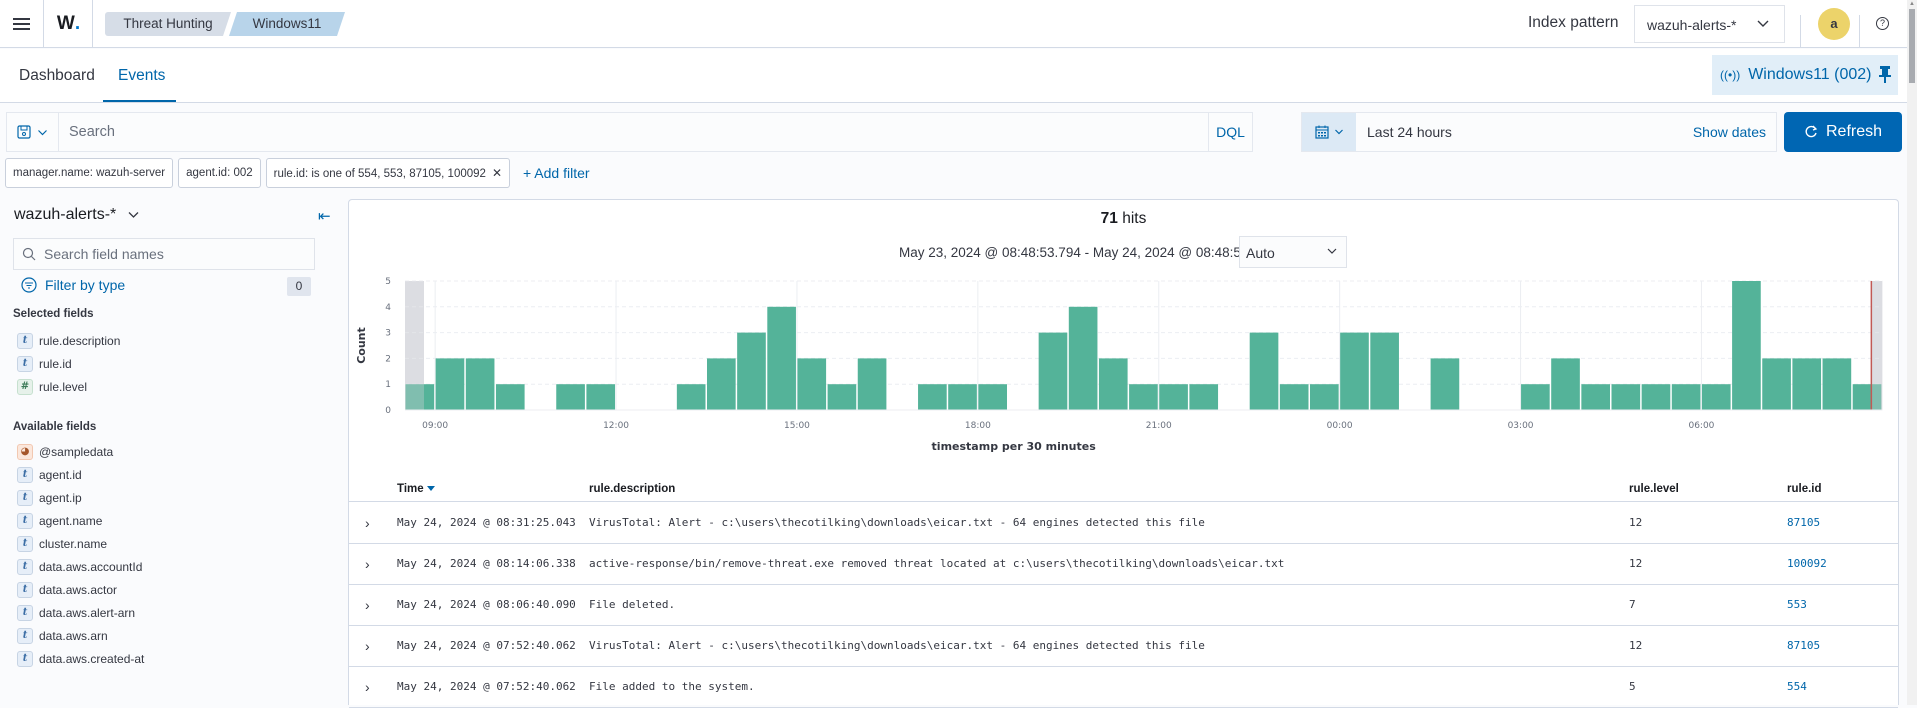  I want to click on collapse-sidebar-icon: ⇤, so click(324, 216).